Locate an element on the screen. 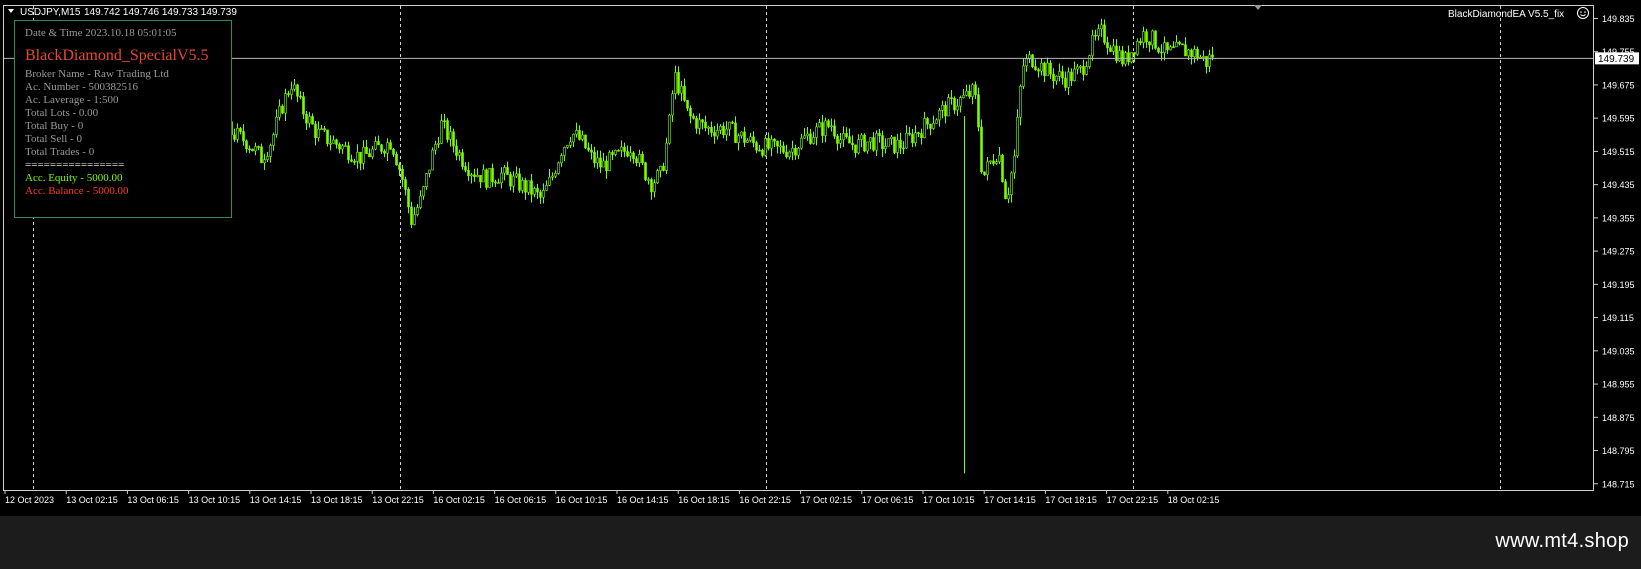 The width and height of the screenshot is (1641, 569). time-tick-label: 12 Oct 2023 is located at coordinates (29, 500).